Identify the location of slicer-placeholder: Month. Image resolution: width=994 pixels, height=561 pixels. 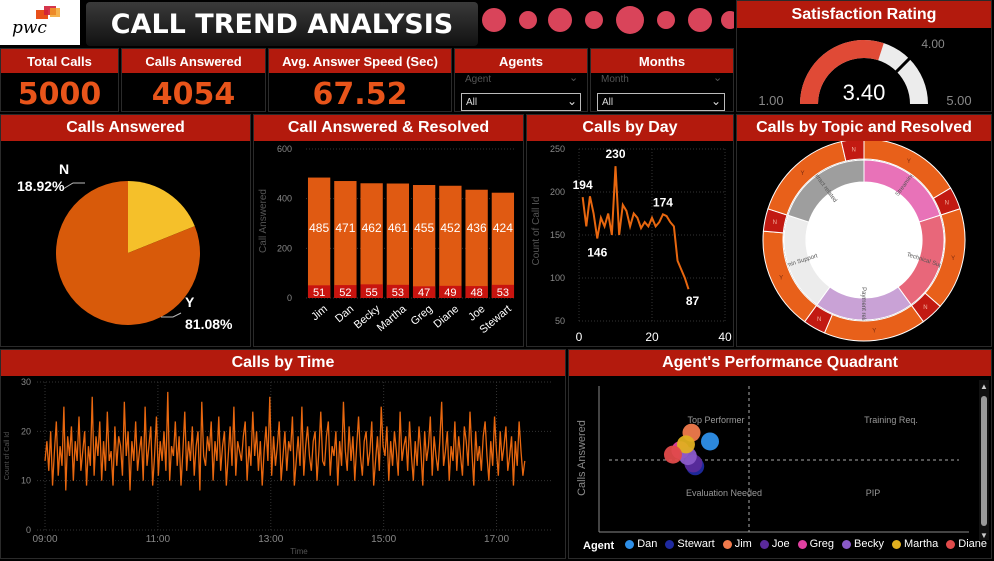
(615, 79).